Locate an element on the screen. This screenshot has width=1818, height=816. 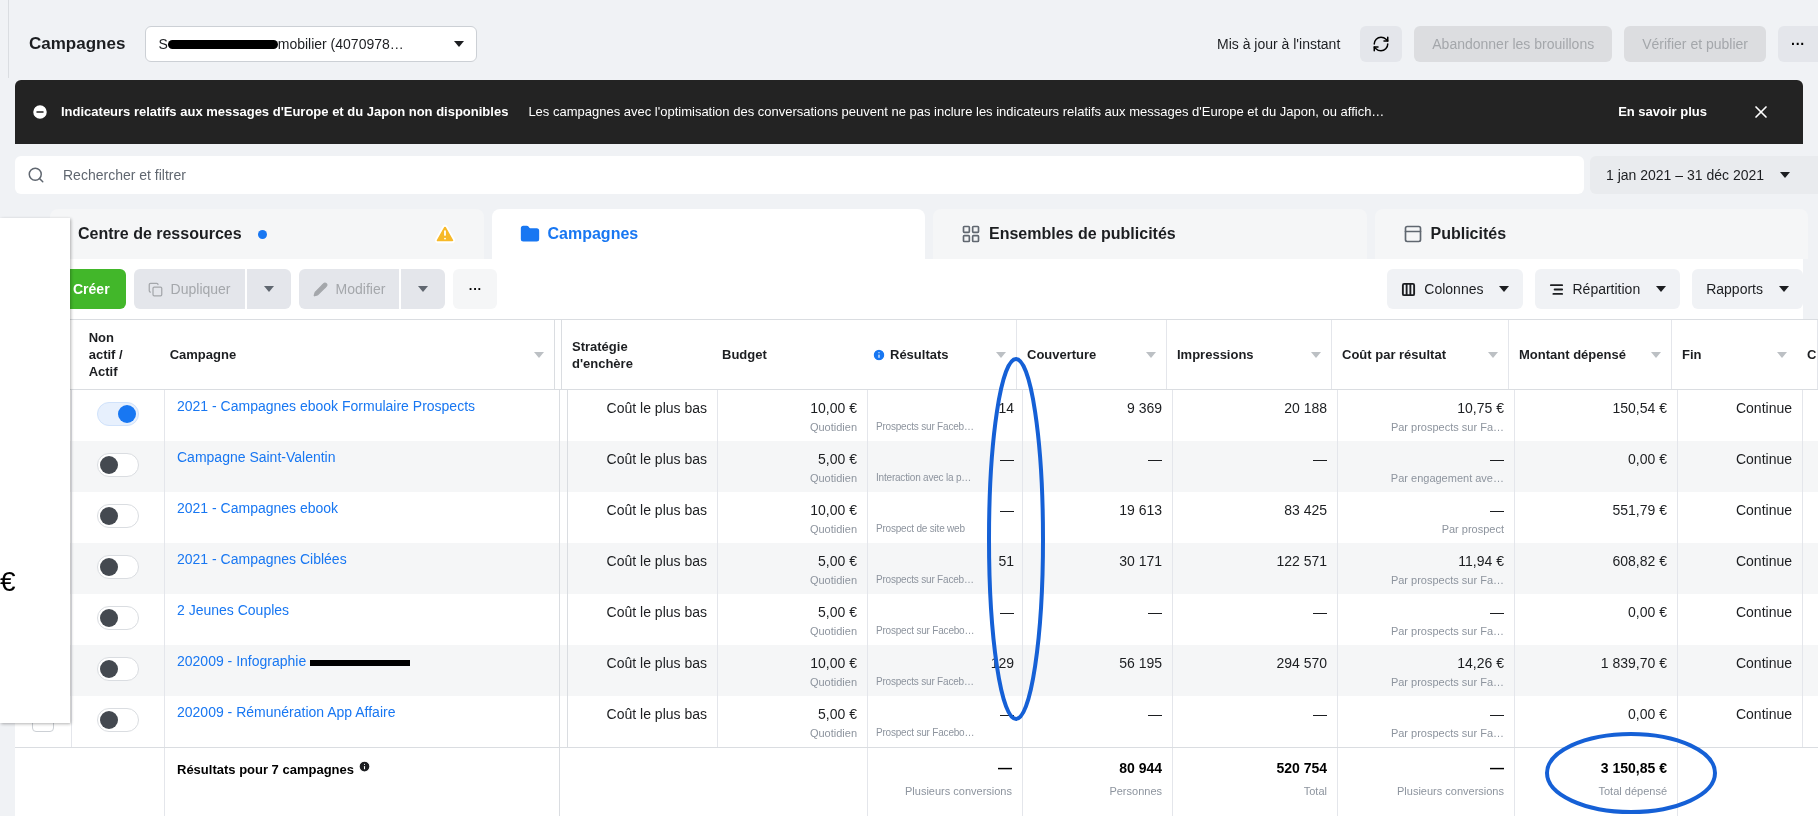
table-cell-text: 83 425 is located at coordinates (1305, 510).